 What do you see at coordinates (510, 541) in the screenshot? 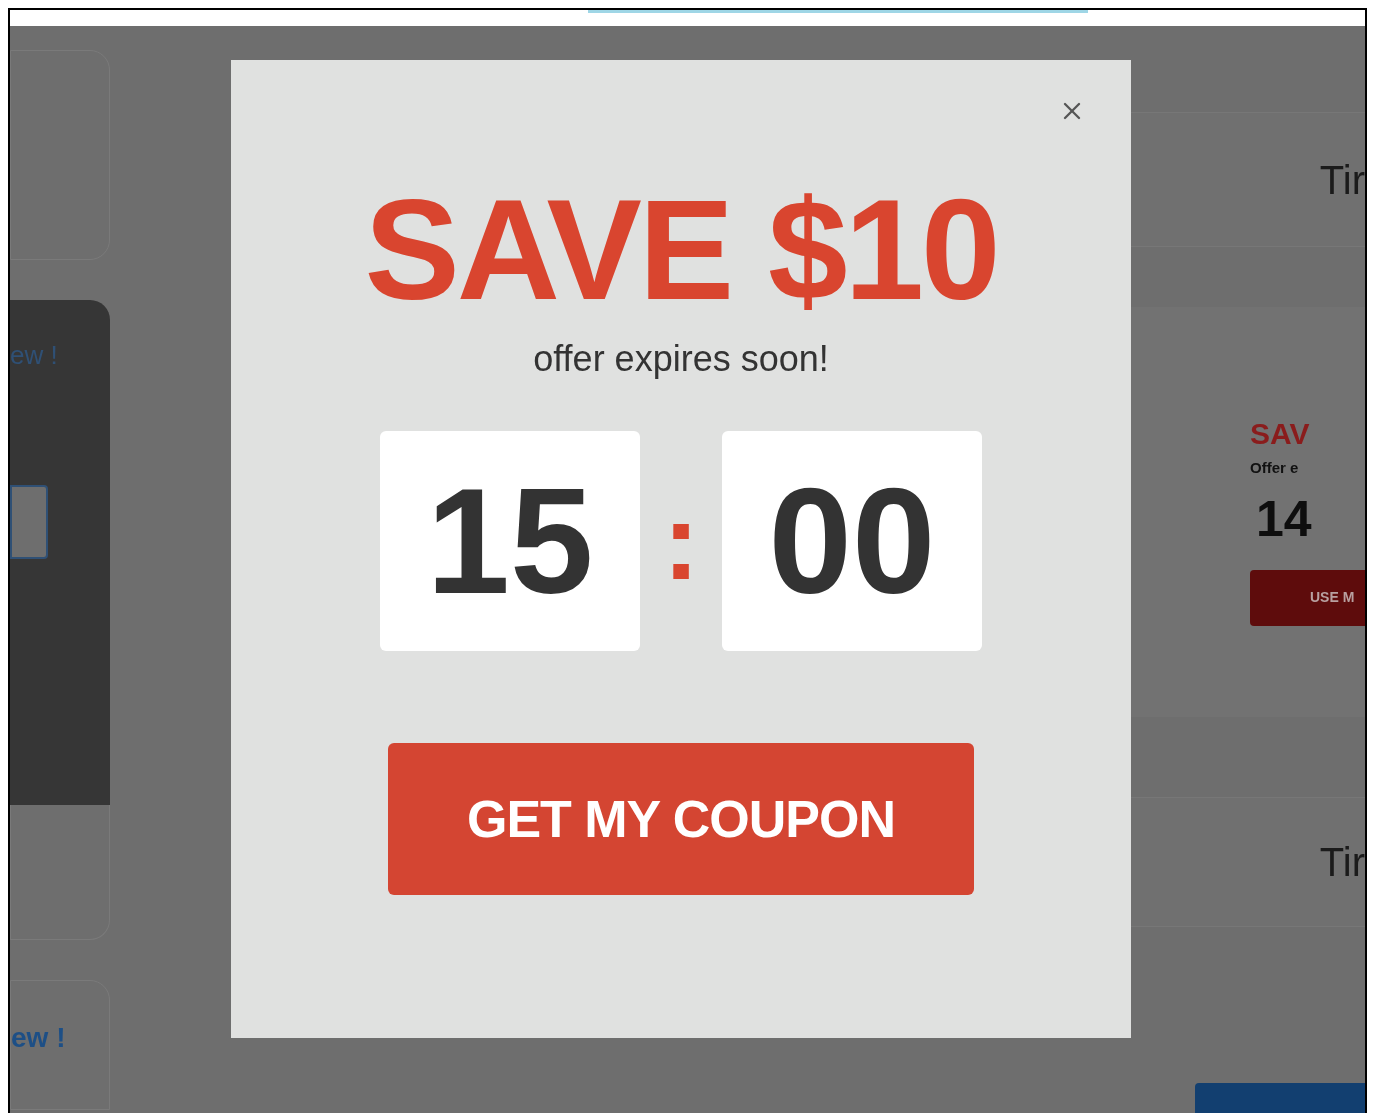
I see `timer-minutes: 15` at bounding box center [510, 541].